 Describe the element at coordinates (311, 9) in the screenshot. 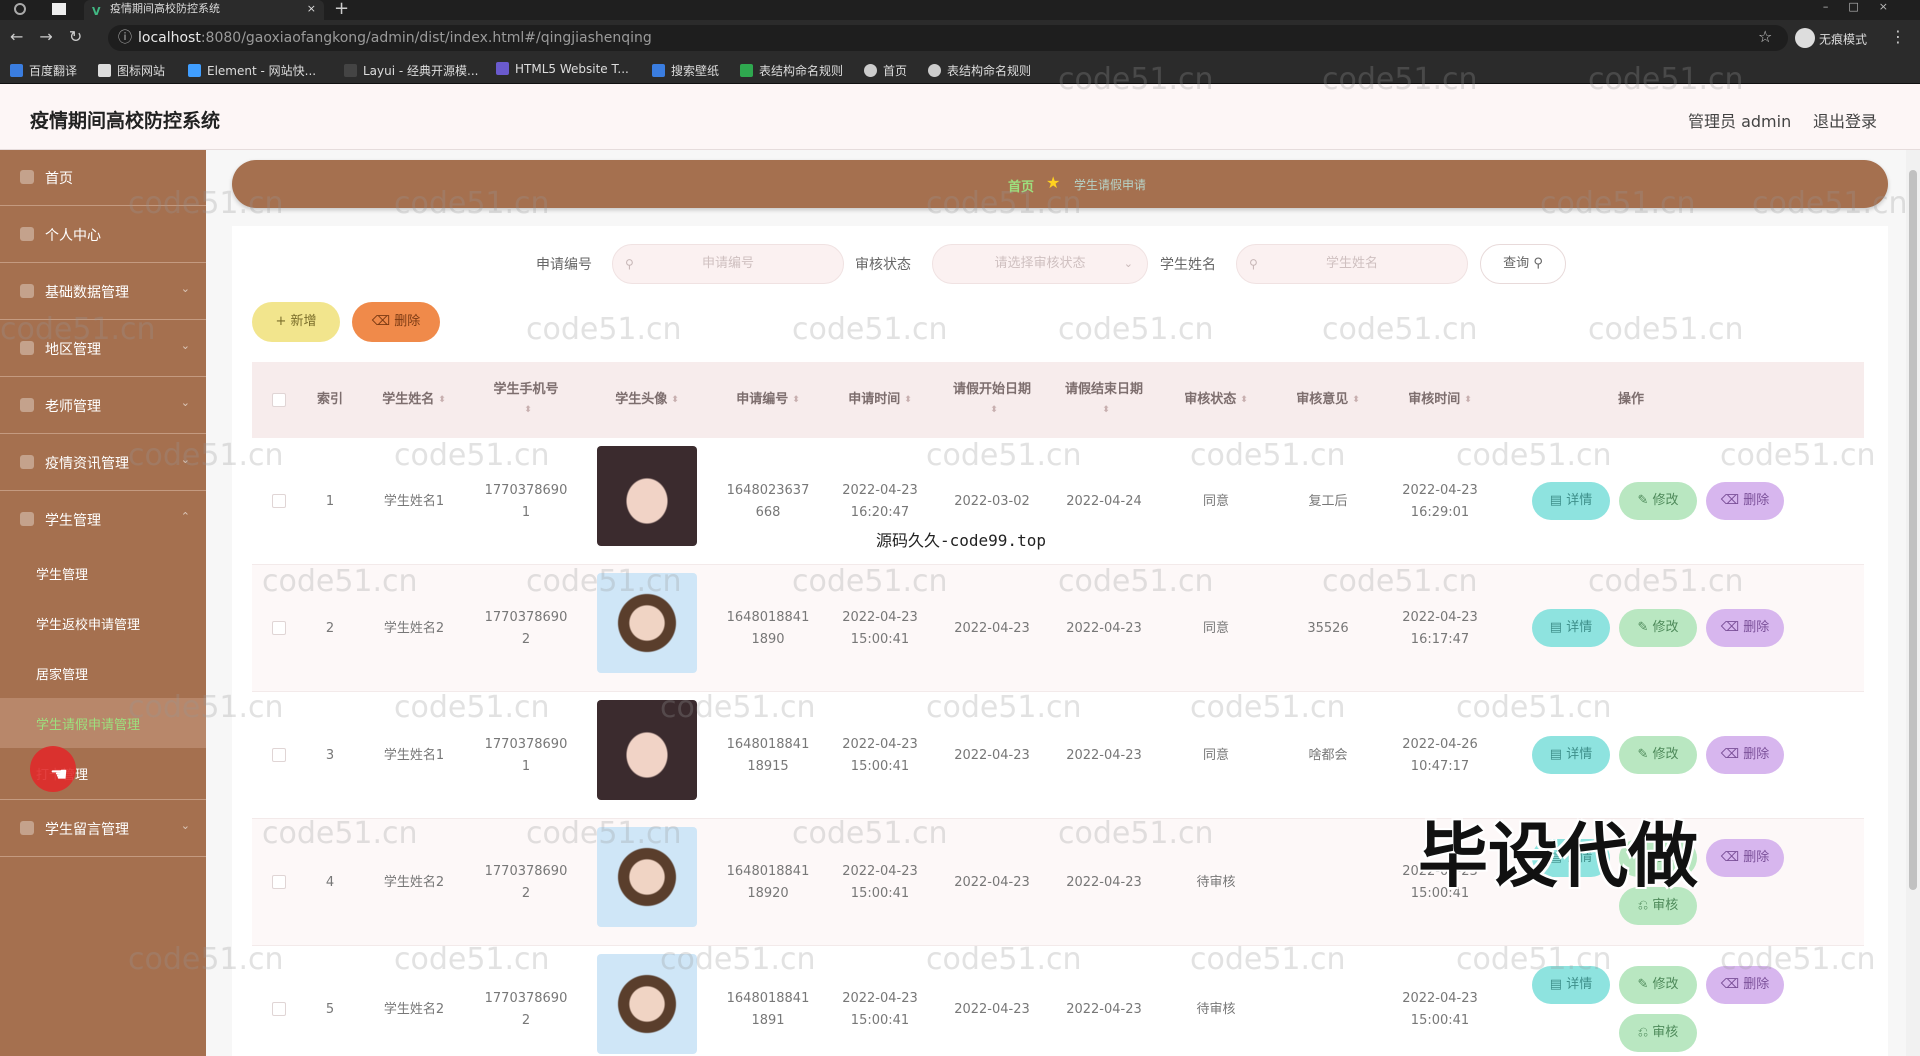

I see `close-tab-icon: ×` at that location.